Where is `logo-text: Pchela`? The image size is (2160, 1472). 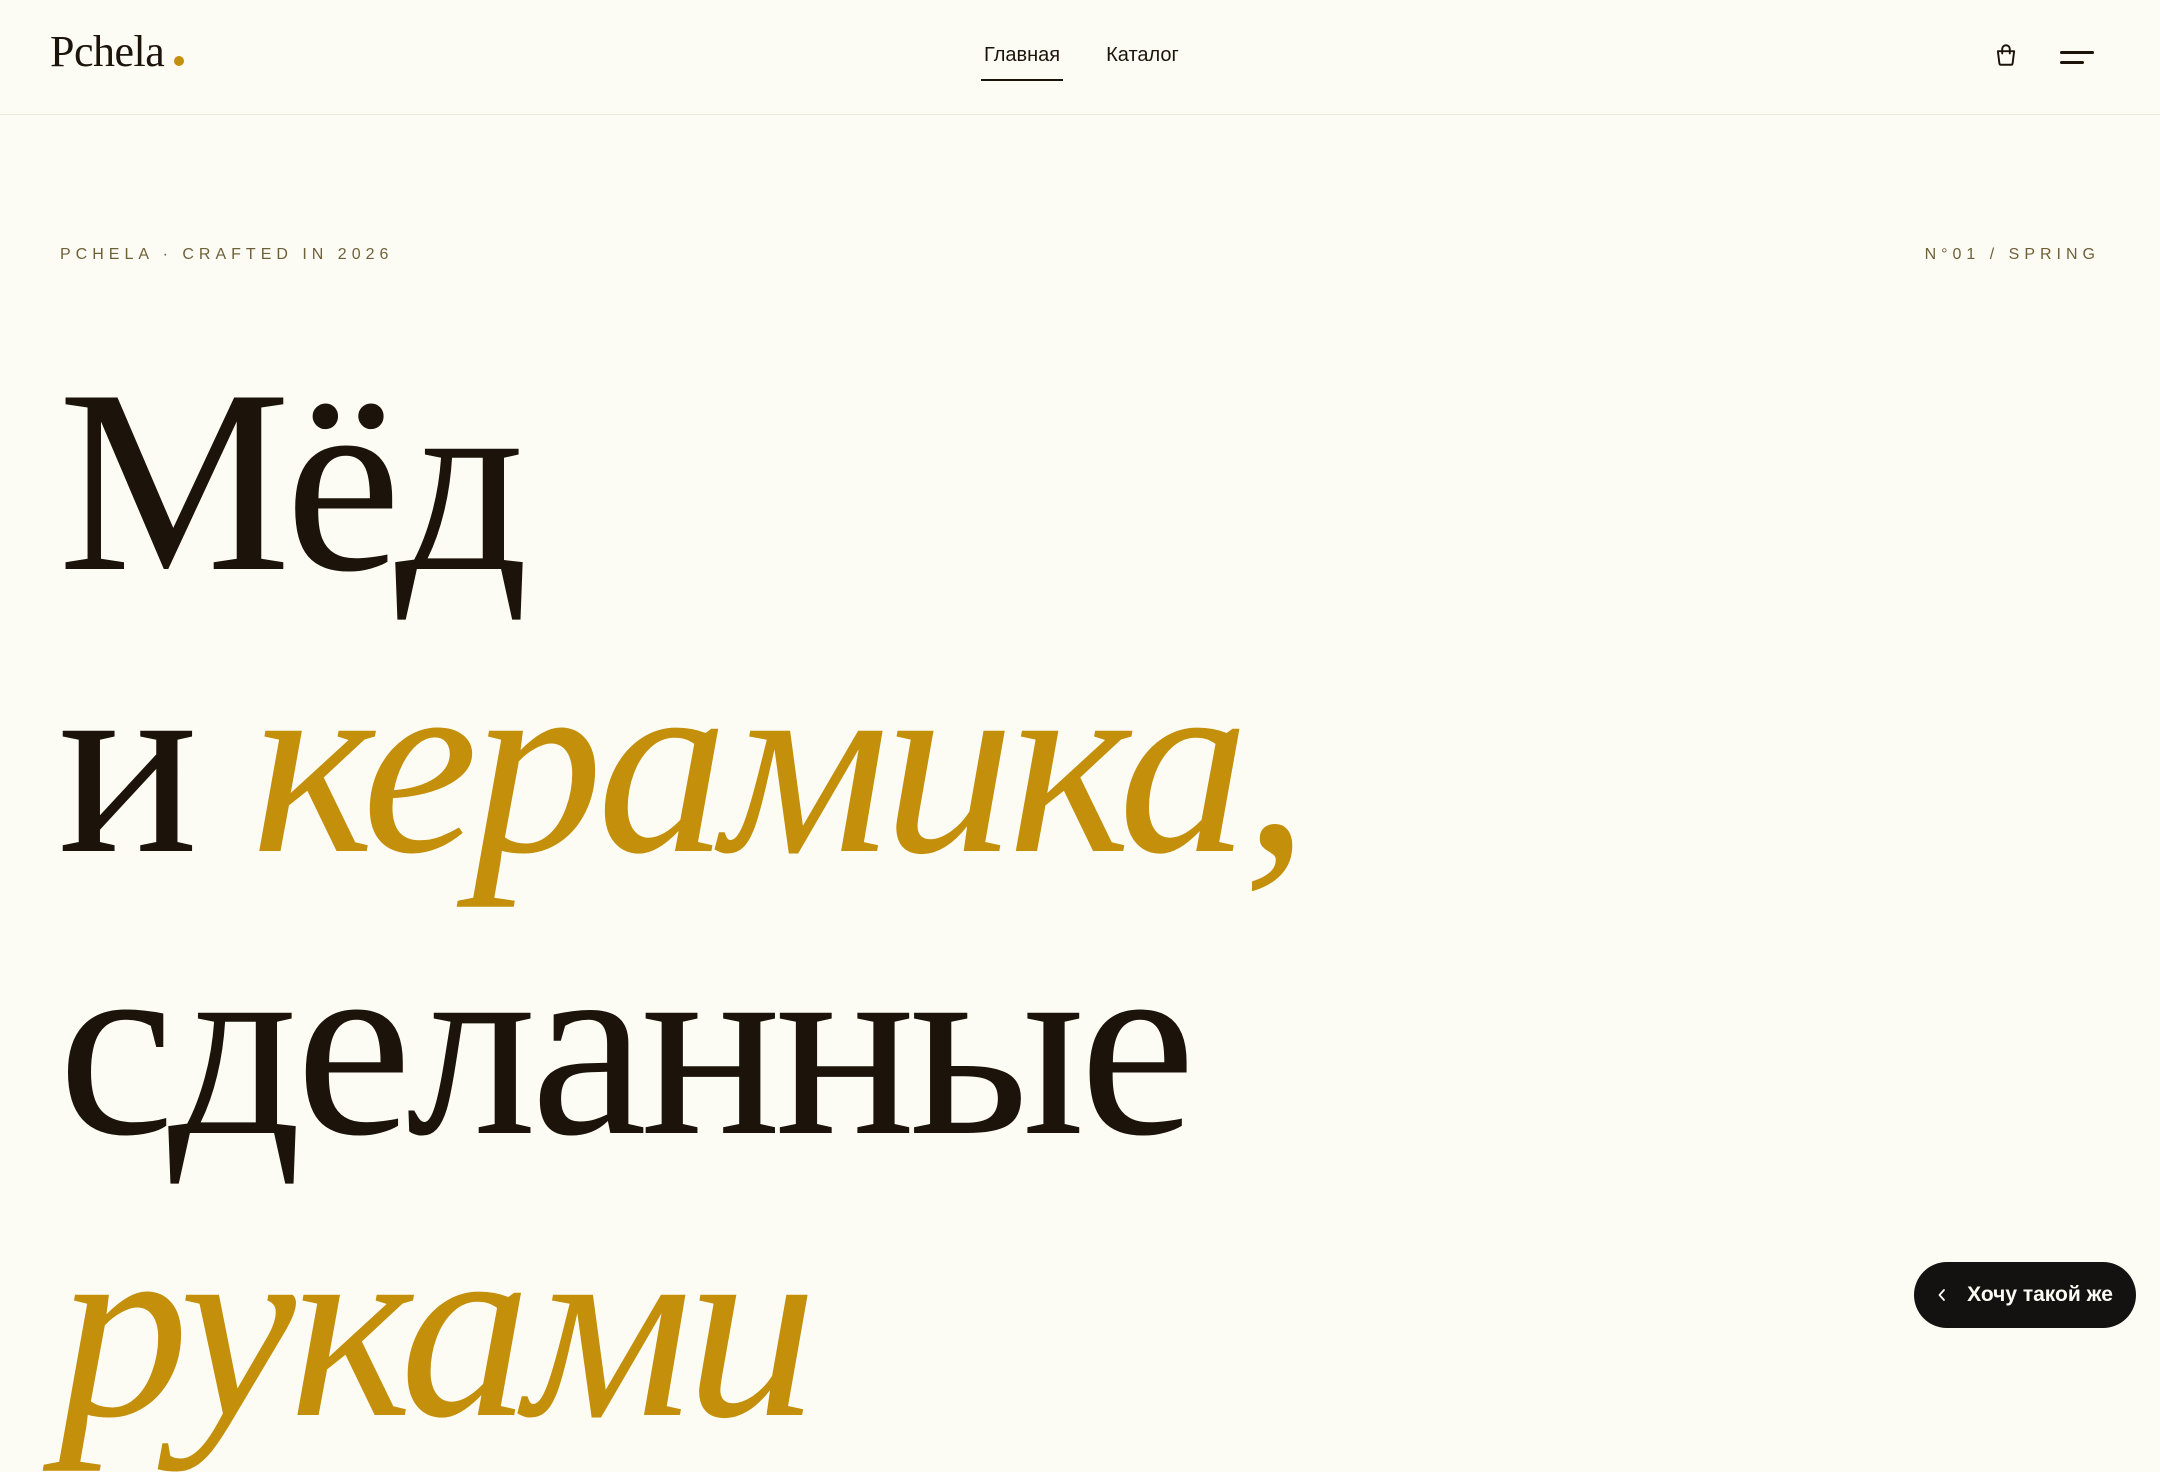 logo-text: Pchela is located at coordinates (107, 51).